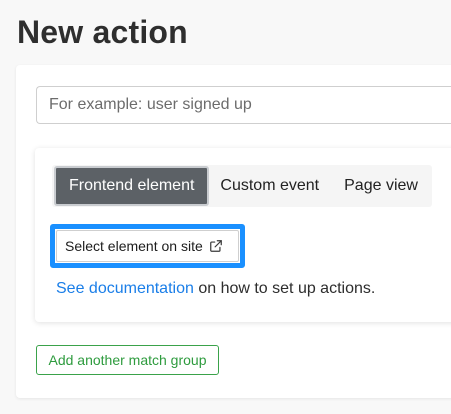 This screenshot has height=414, width=451. I want to click on tab-page-view: Page view, so click(381, 186).